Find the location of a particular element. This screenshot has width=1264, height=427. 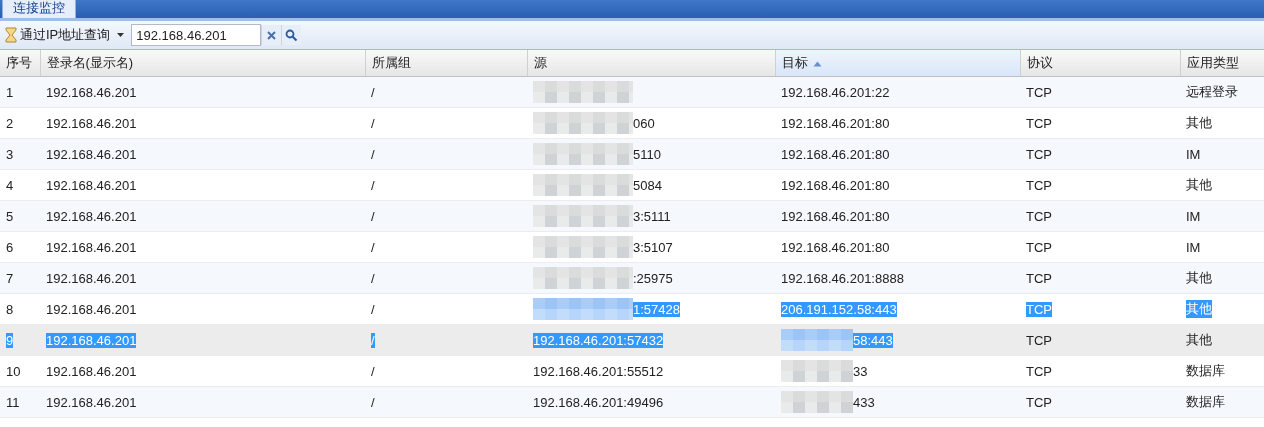

column-header: 应用类型 is located at coordinates (1222, 63).